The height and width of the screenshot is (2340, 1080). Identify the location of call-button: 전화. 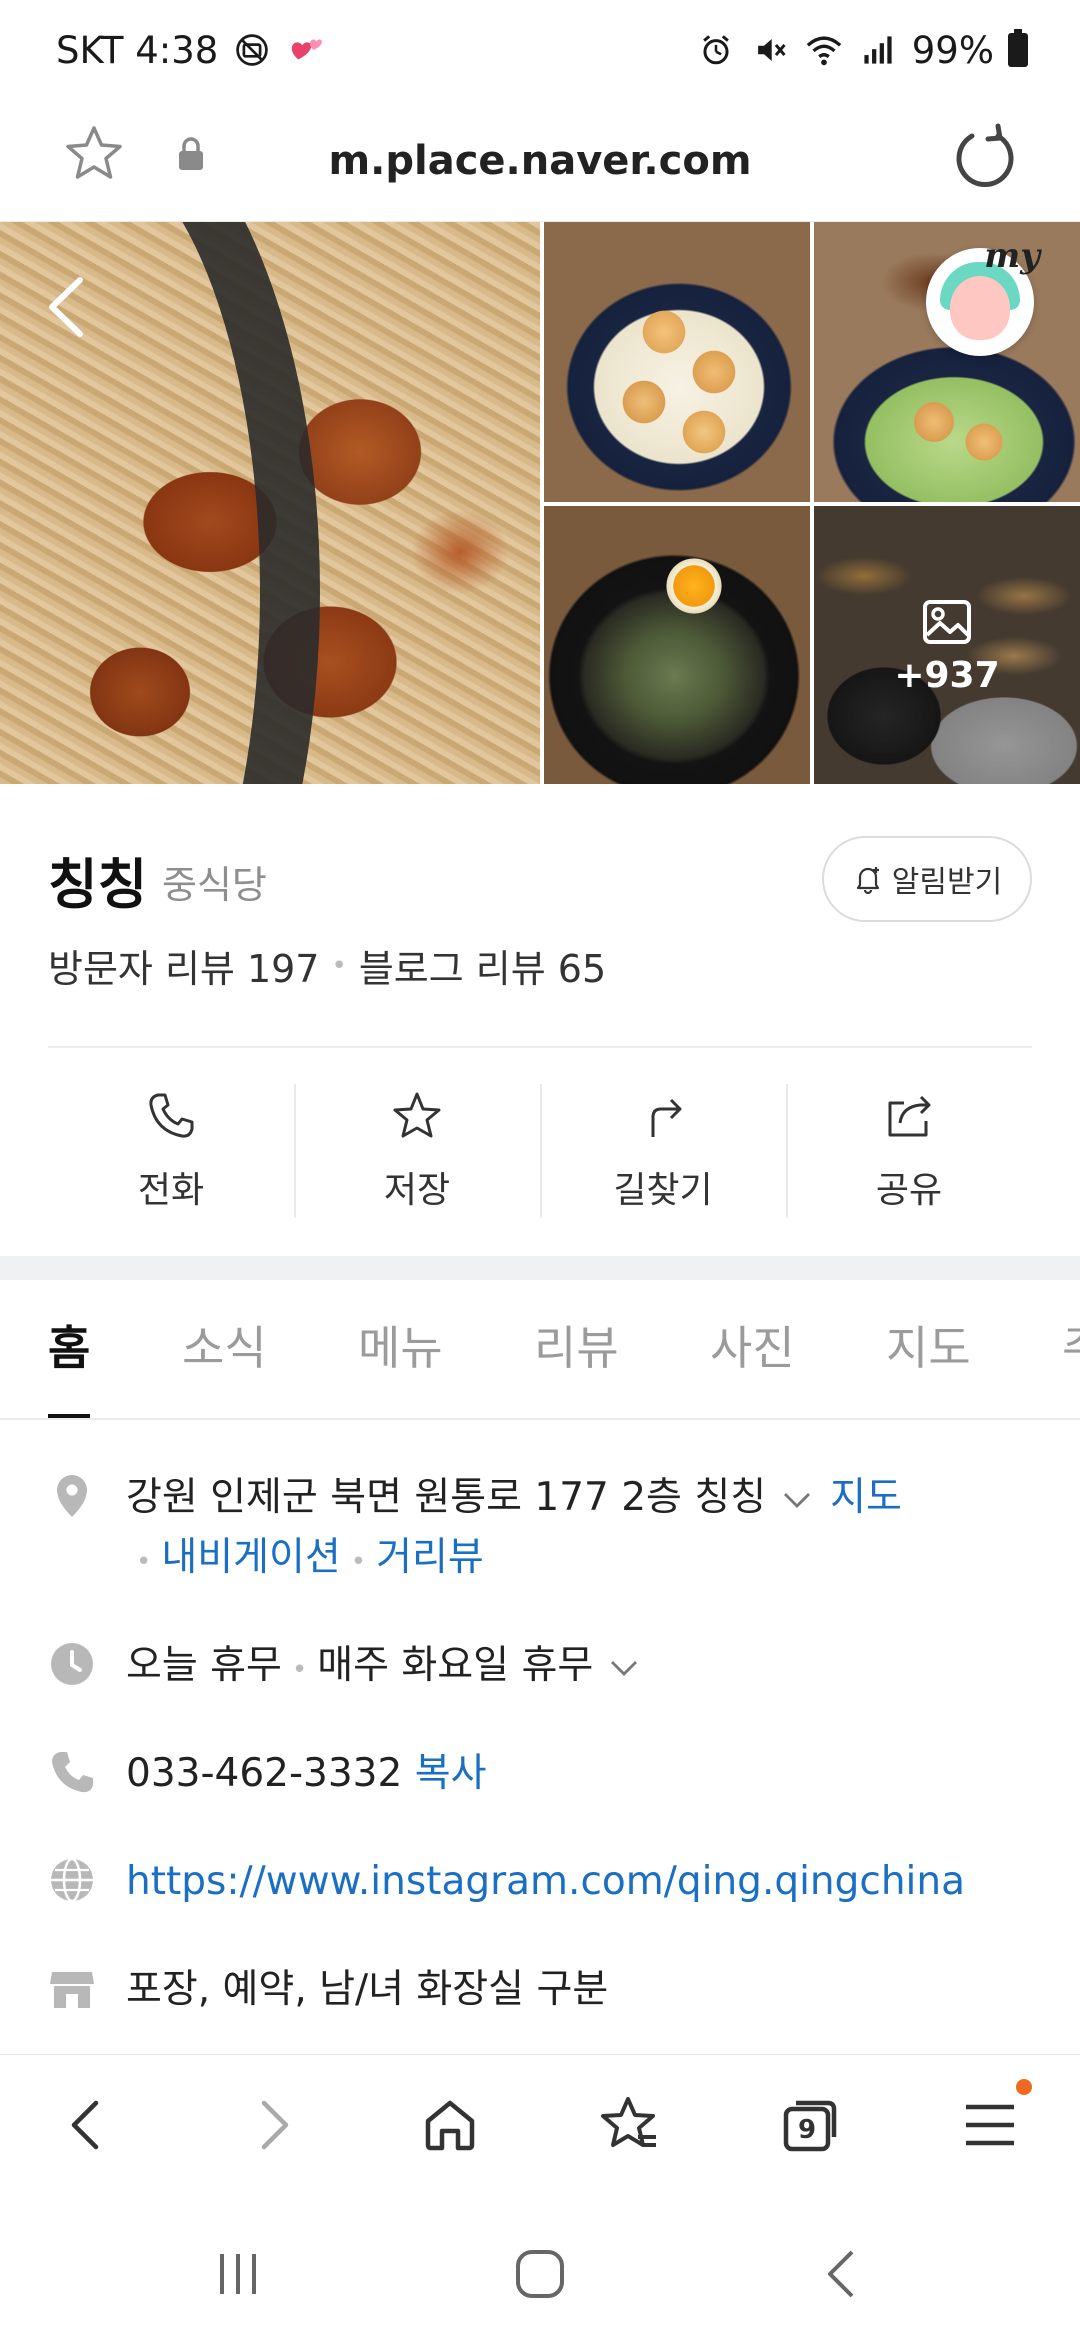
(171, 1151).